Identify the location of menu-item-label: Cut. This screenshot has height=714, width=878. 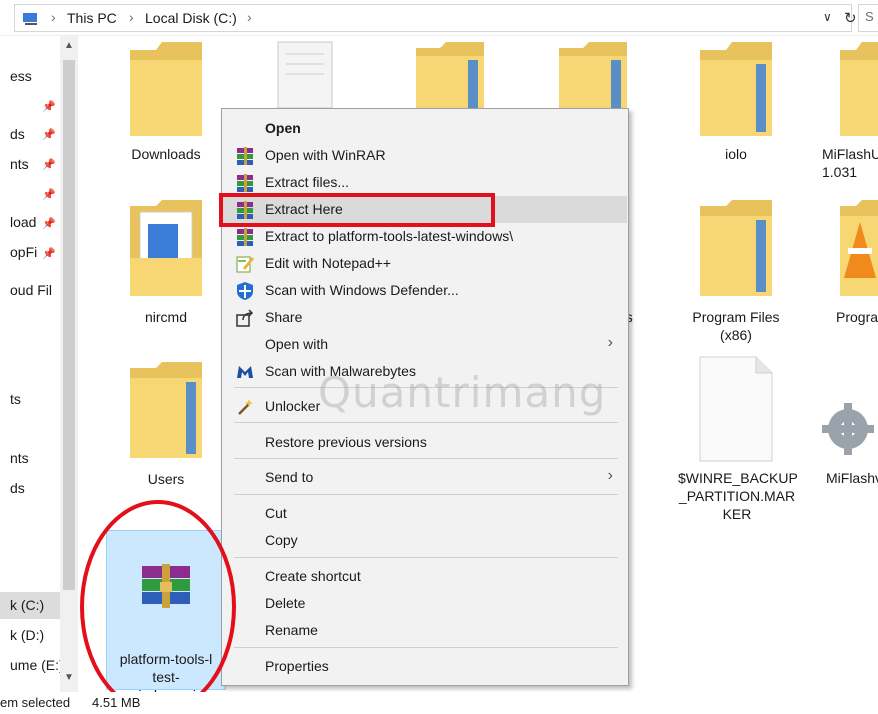
(276, 513).